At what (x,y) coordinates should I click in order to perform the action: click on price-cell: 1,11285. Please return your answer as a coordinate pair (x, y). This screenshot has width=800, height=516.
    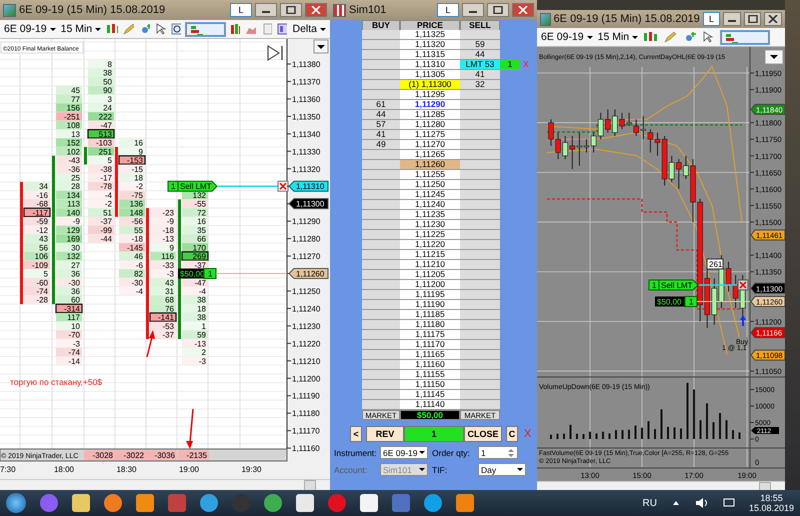
    Looking at the image, I should click on (430, 115).